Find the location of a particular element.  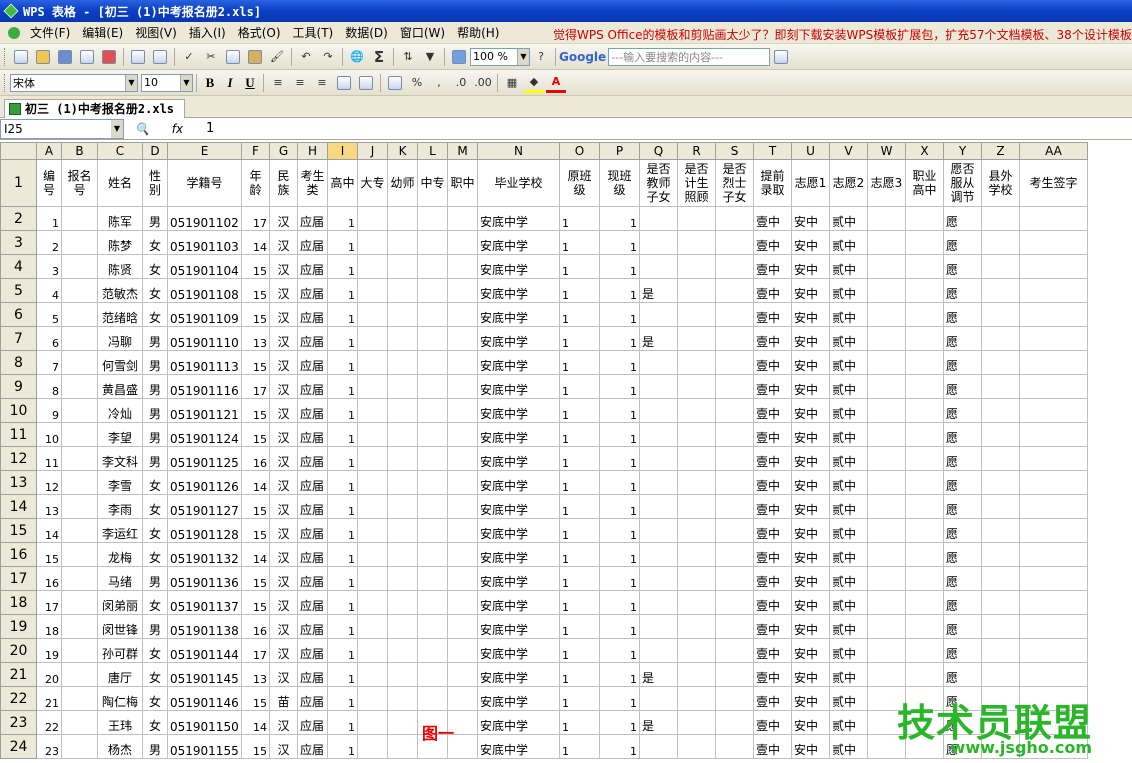

cell: 15 is located at coordinates (255, 746).